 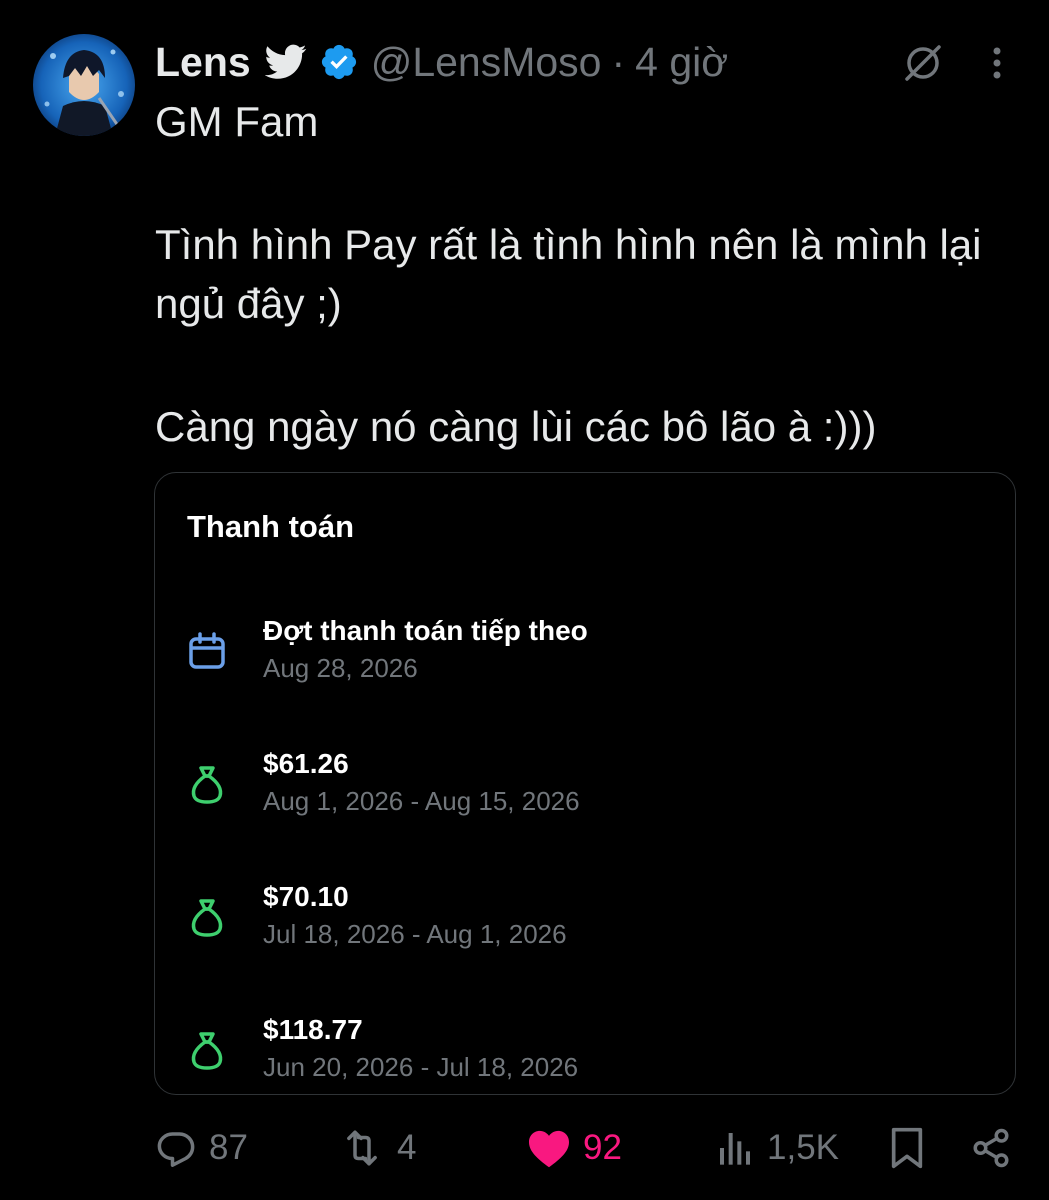 I want to click on author-handle: @LensMoso, so click(x=486, y=62).